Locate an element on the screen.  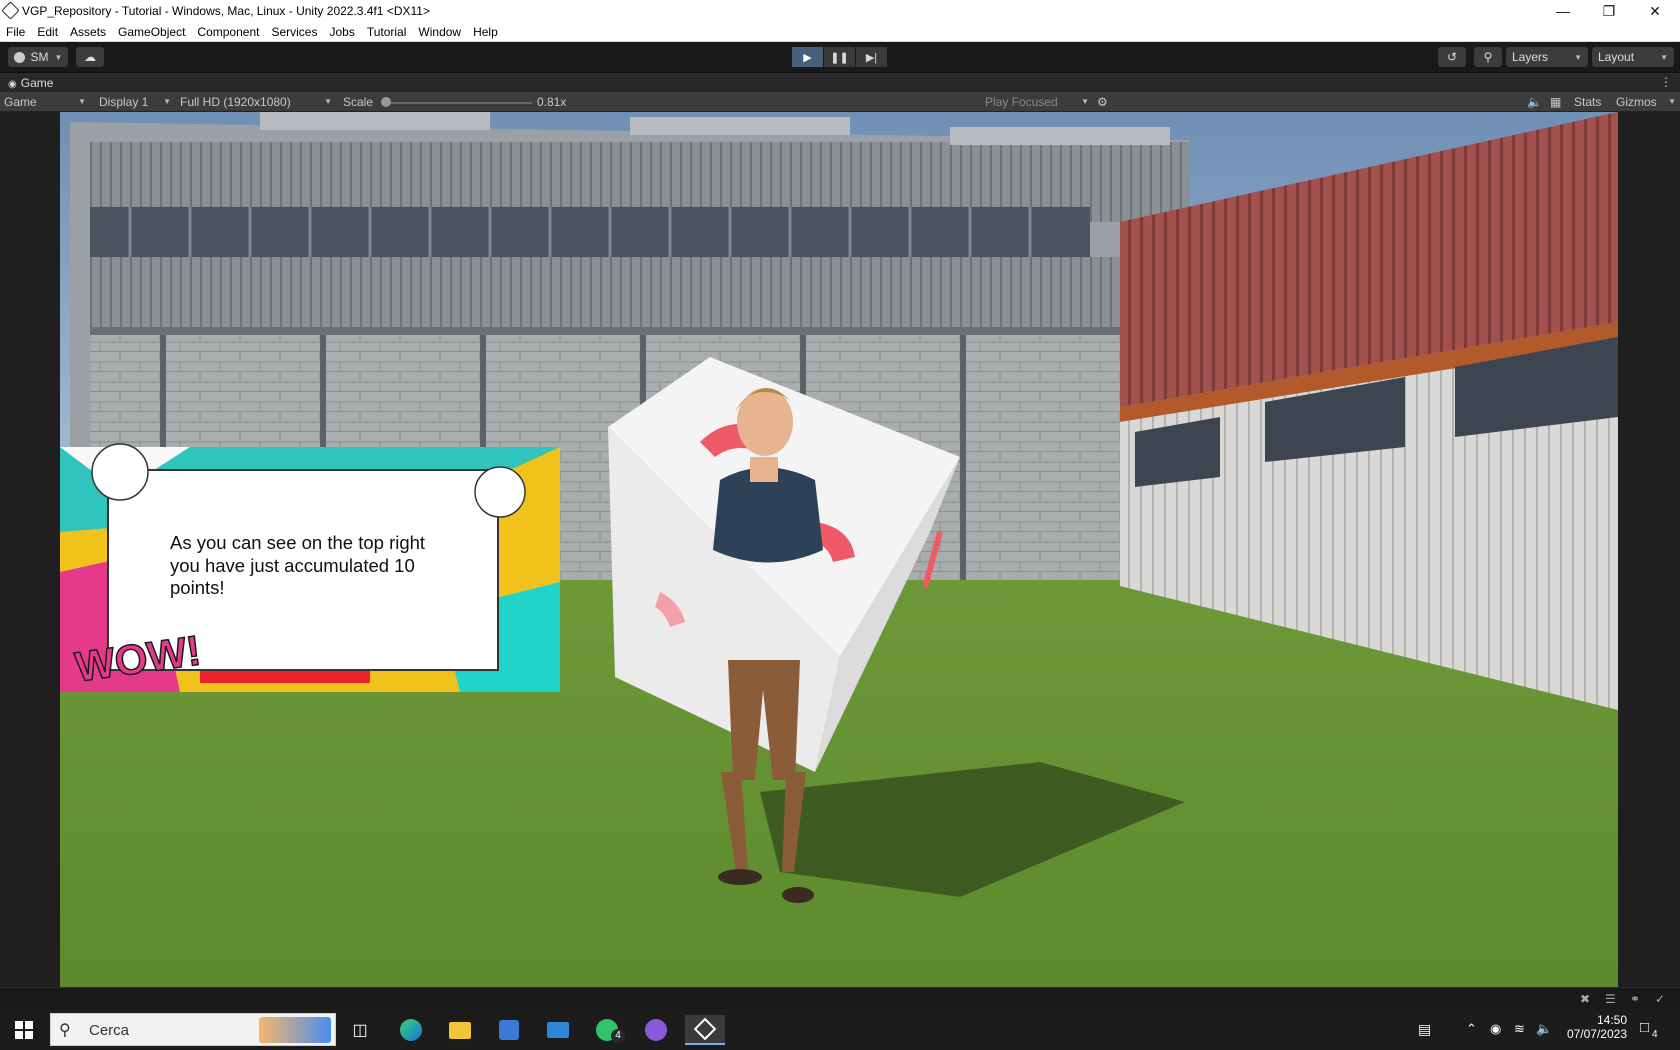
mail-icon is located at coordinates (558, 1030).